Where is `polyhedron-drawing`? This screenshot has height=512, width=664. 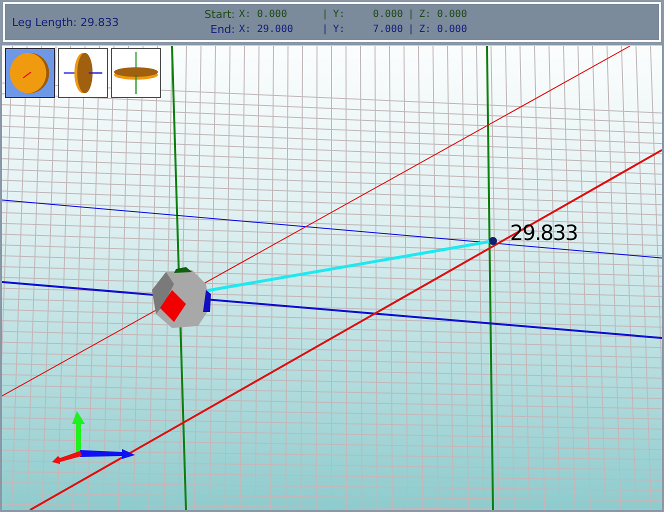 polyhedron-drawing is located at coordinates (181, 297).